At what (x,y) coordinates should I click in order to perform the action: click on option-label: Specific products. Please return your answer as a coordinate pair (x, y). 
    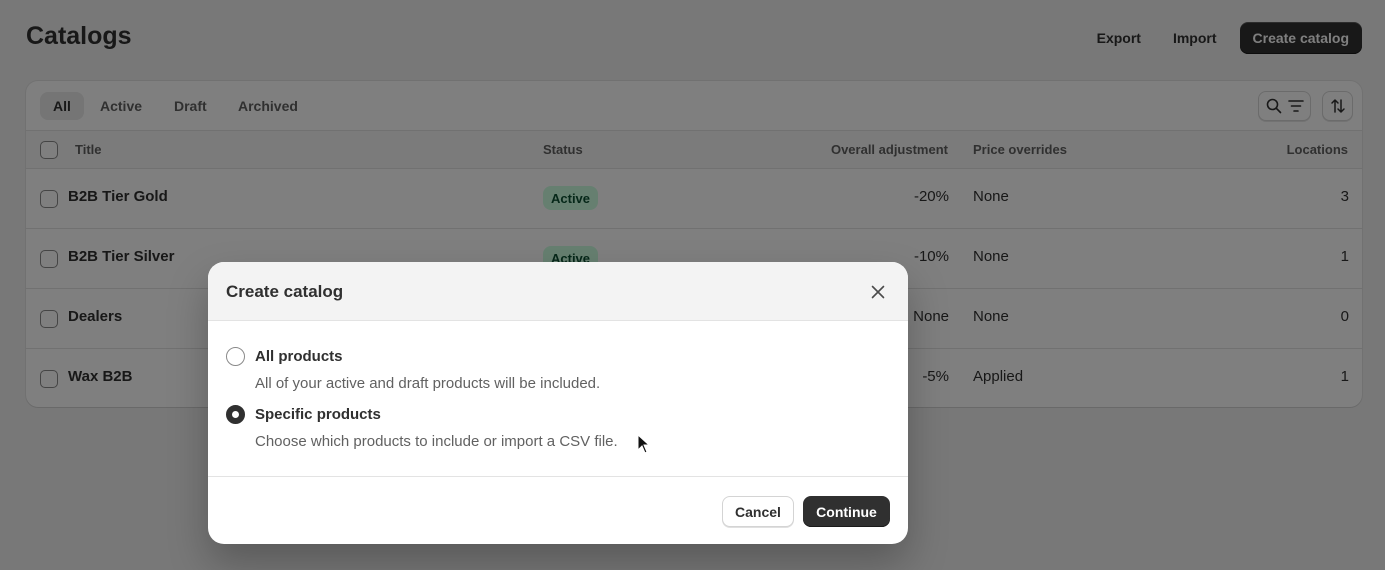
    Looking at the image, I should click on (318, 414).